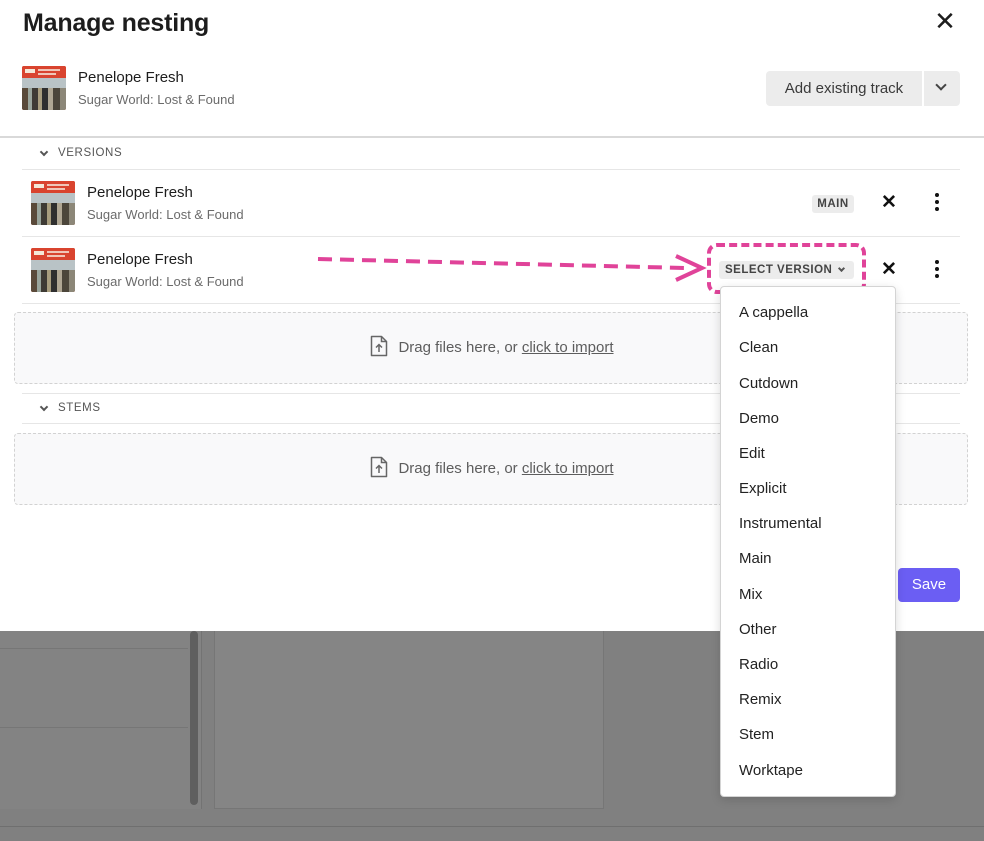 The height and width of the screenshot is (841, 984). What do you see at coordinates (833, 204) in the screenshot?
I see `main-badge: MAIN` at bounding box center [833, 204].